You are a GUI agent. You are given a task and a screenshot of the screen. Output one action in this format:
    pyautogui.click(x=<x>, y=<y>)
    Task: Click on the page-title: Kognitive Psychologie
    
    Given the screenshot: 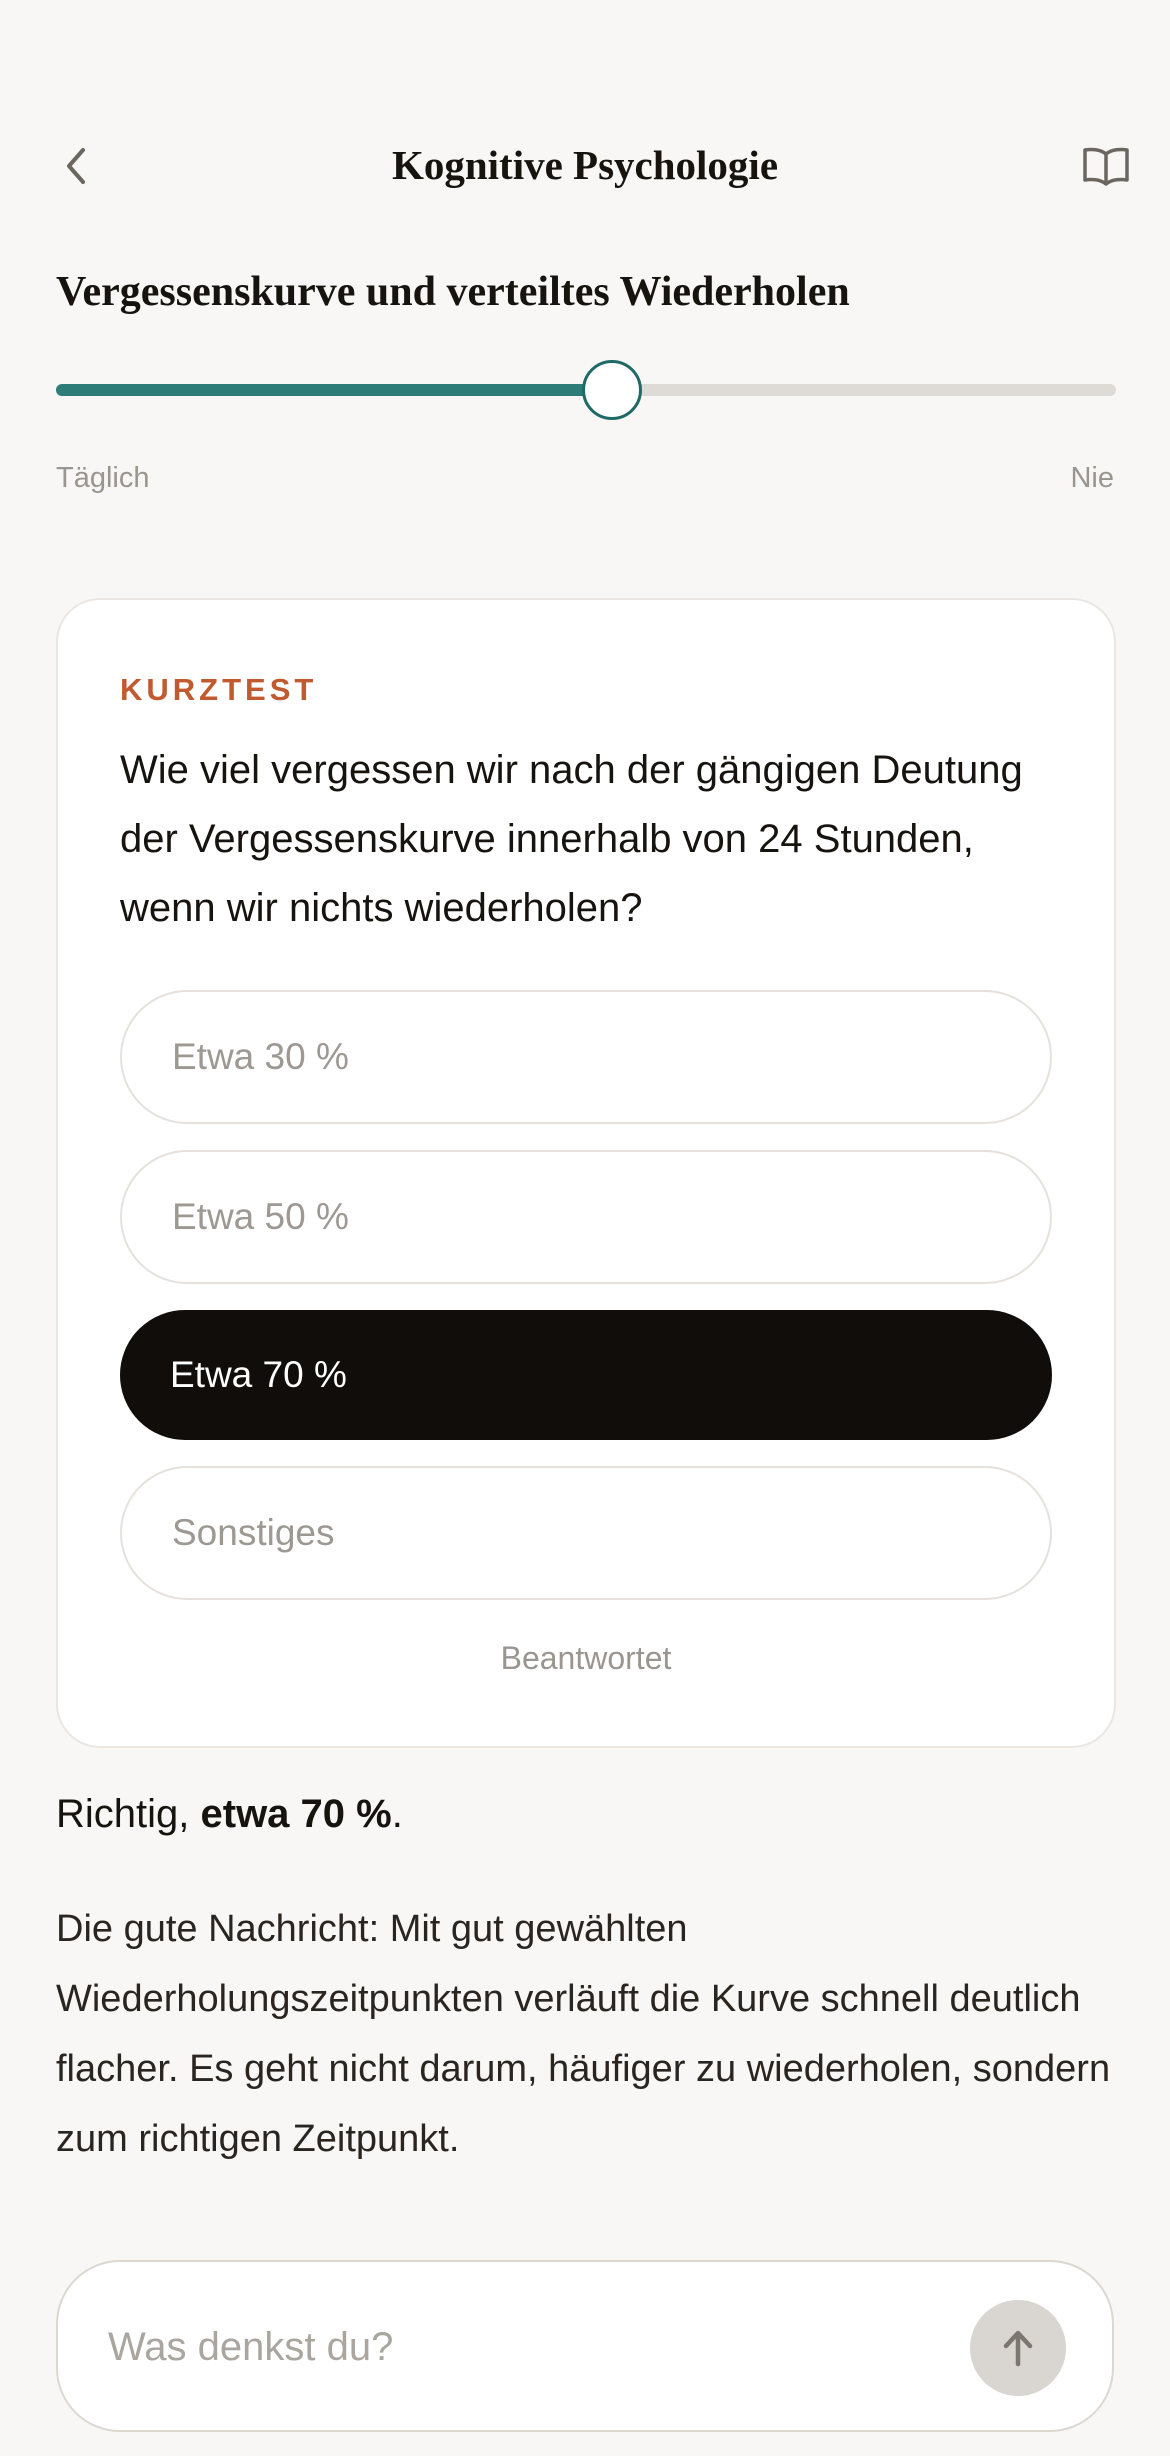 What is the action you would take?
    pyautogui.click(x=585, y=165)
    